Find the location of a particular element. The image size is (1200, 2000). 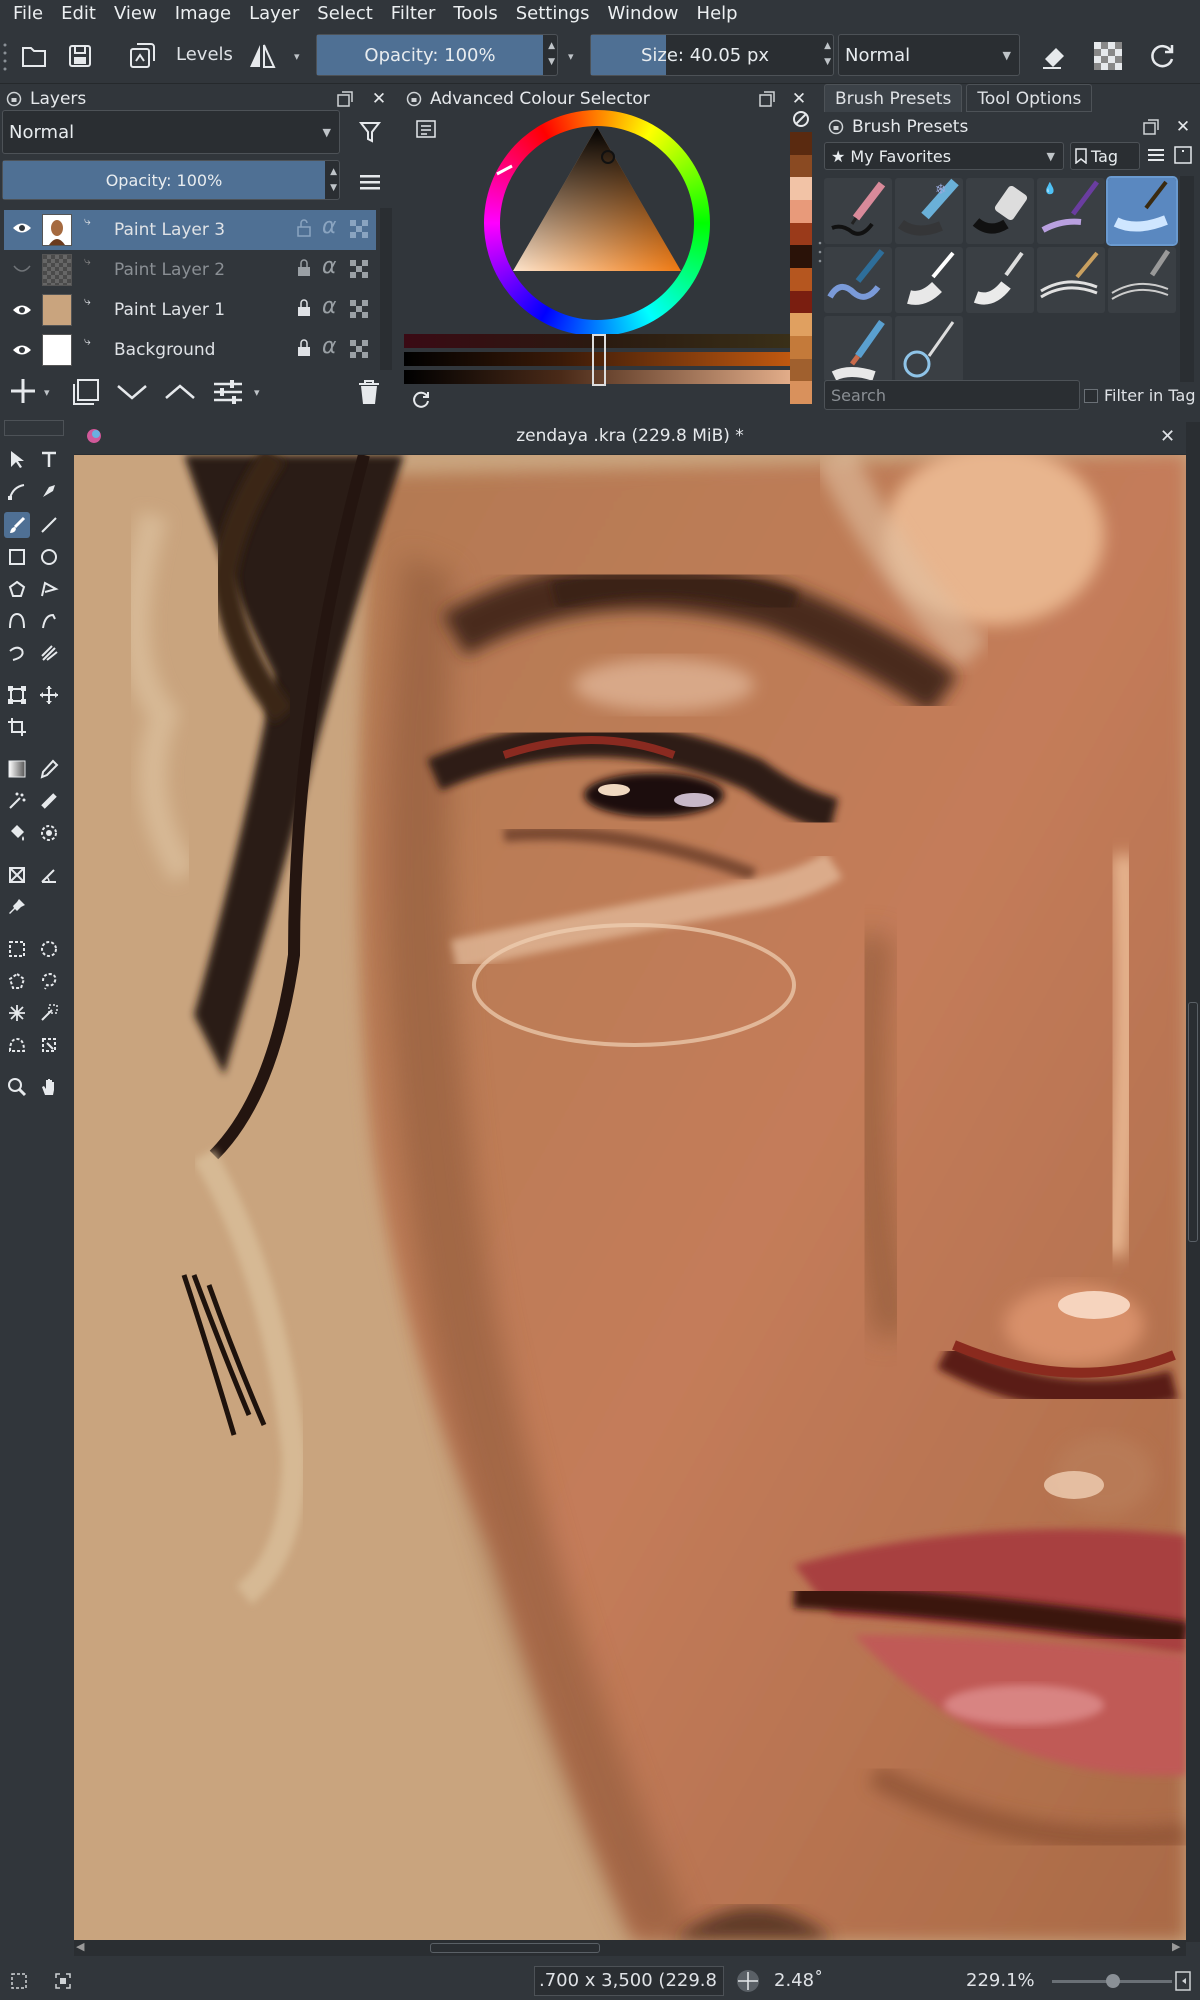

clear-history-icon is located at coordinates (801, 119).